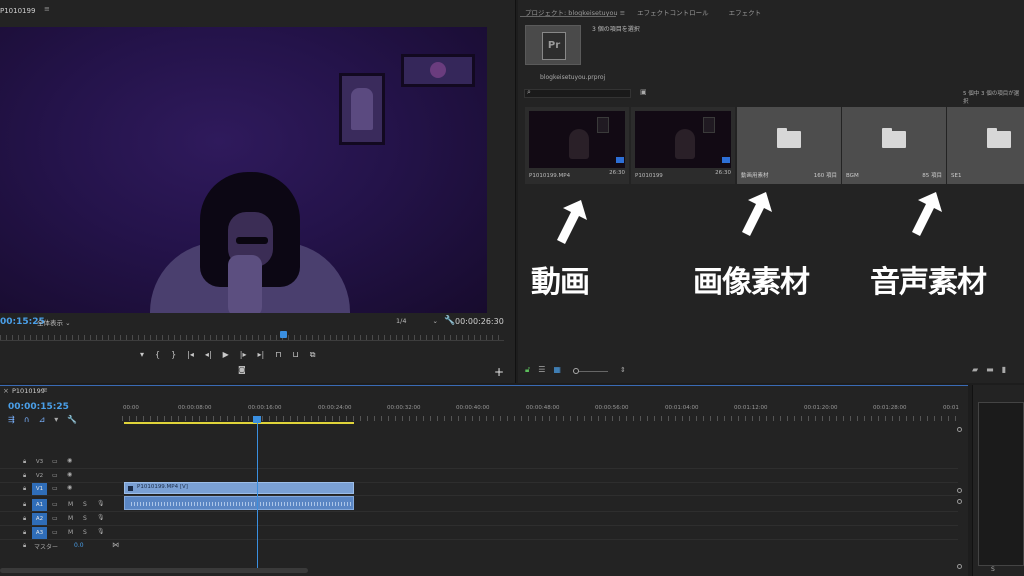 The height and width of the screenshot is (576, 1024). I want to click on bin-item: SE1, so click(985, 145).